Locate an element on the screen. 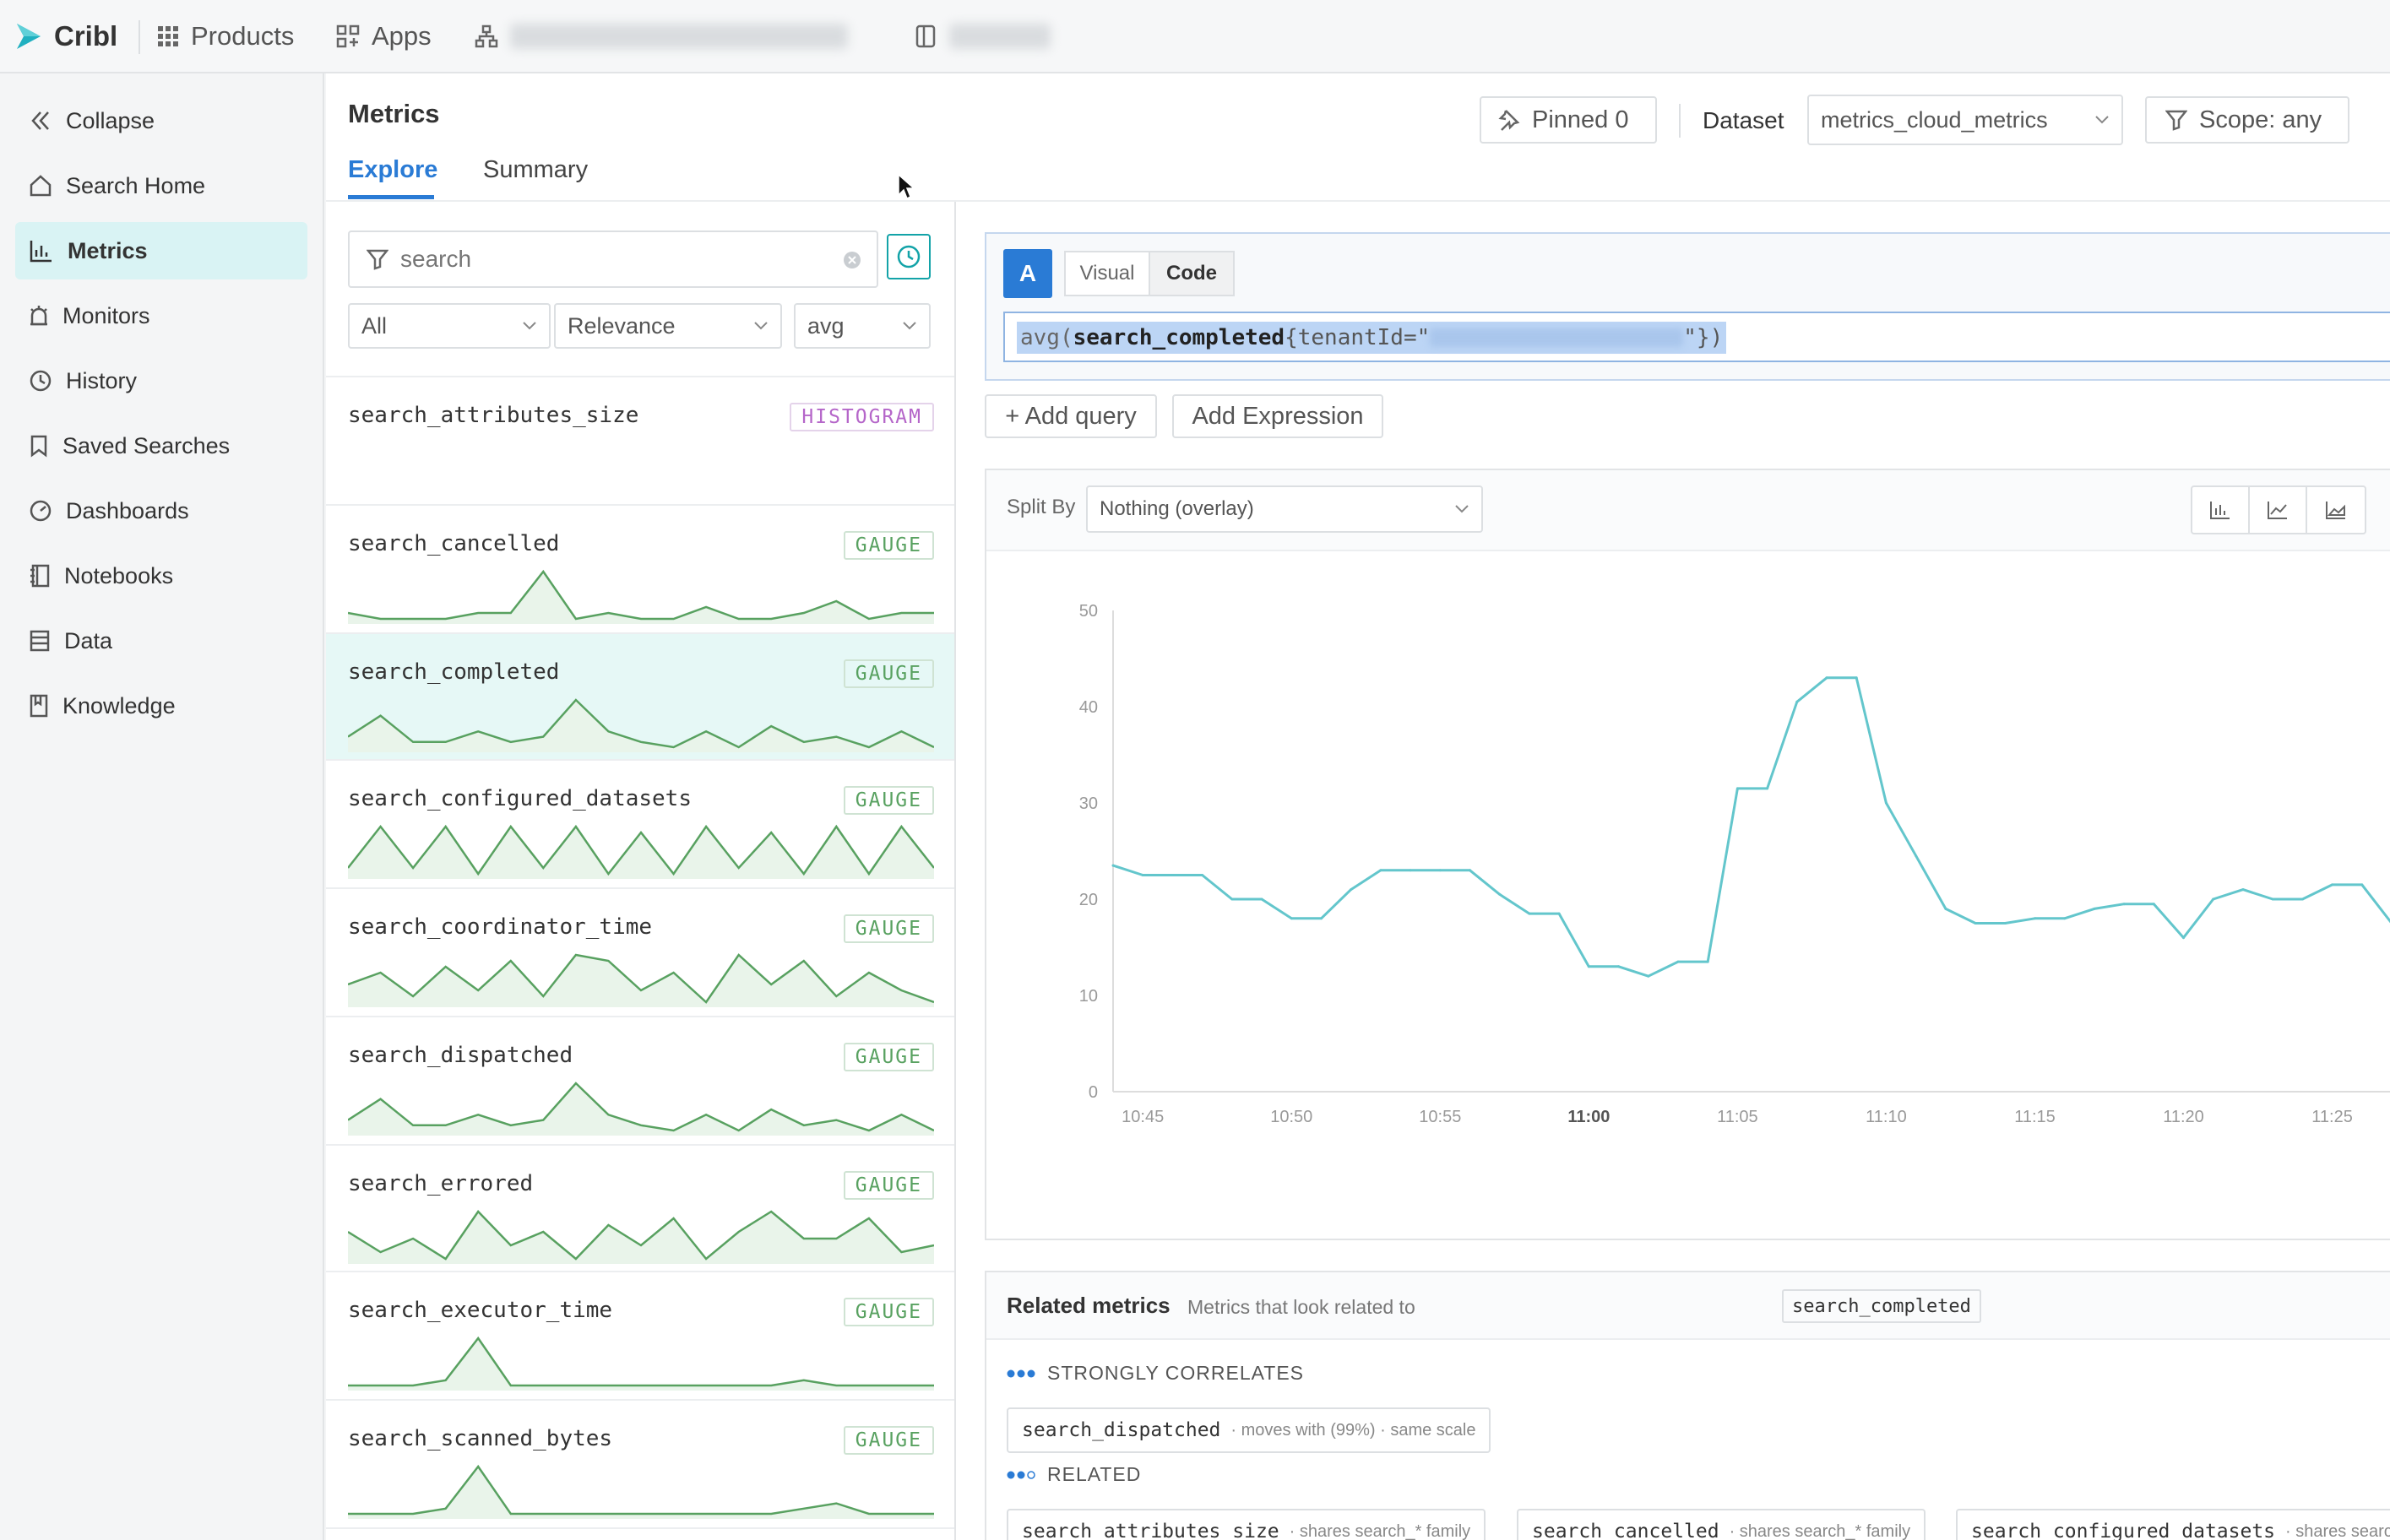  brand-logo: Cribl is located at coordinates (66, 36).